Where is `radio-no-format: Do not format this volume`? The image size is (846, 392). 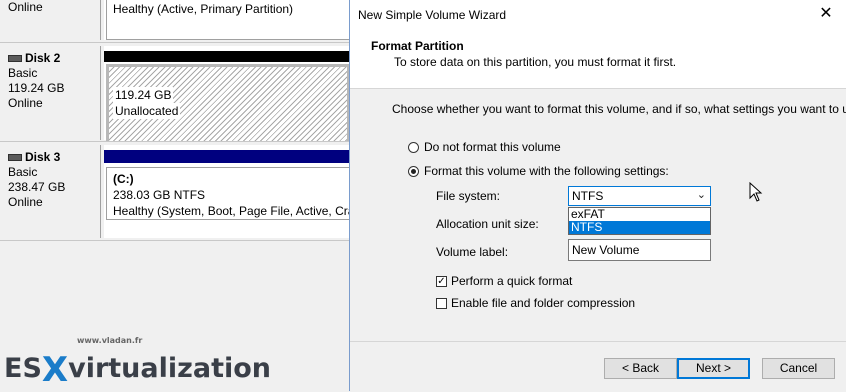
radio-no-format: Do not format this volume is located at coordinates (484, 147).